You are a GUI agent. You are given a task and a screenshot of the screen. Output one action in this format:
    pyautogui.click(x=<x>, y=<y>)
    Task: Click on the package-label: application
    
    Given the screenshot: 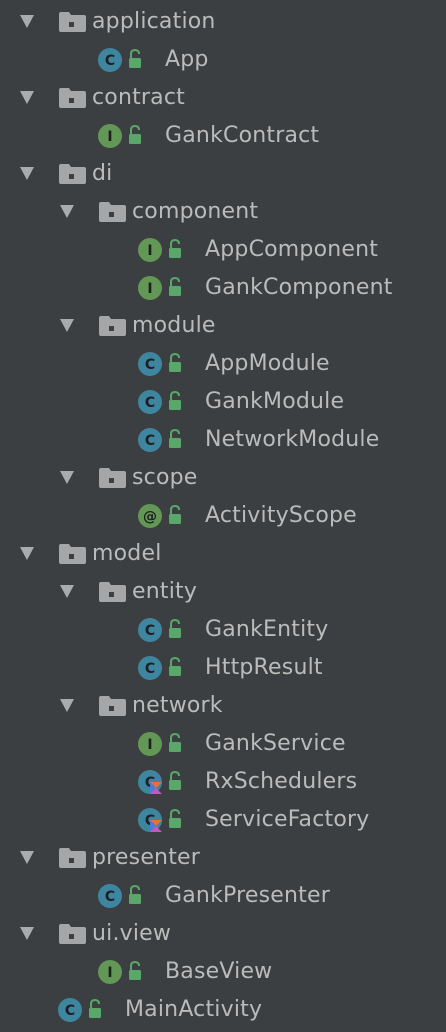 What is the action you would take?
    pyautogui.click(x=154, y=21)
    